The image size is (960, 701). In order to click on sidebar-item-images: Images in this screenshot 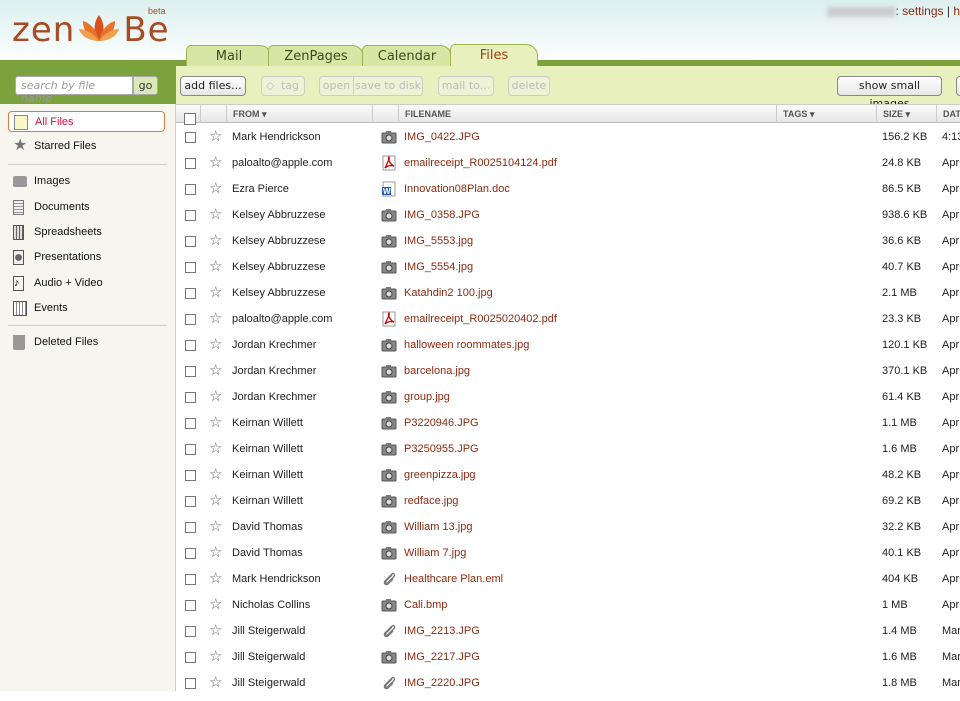, I will do `click(86, 181)`.